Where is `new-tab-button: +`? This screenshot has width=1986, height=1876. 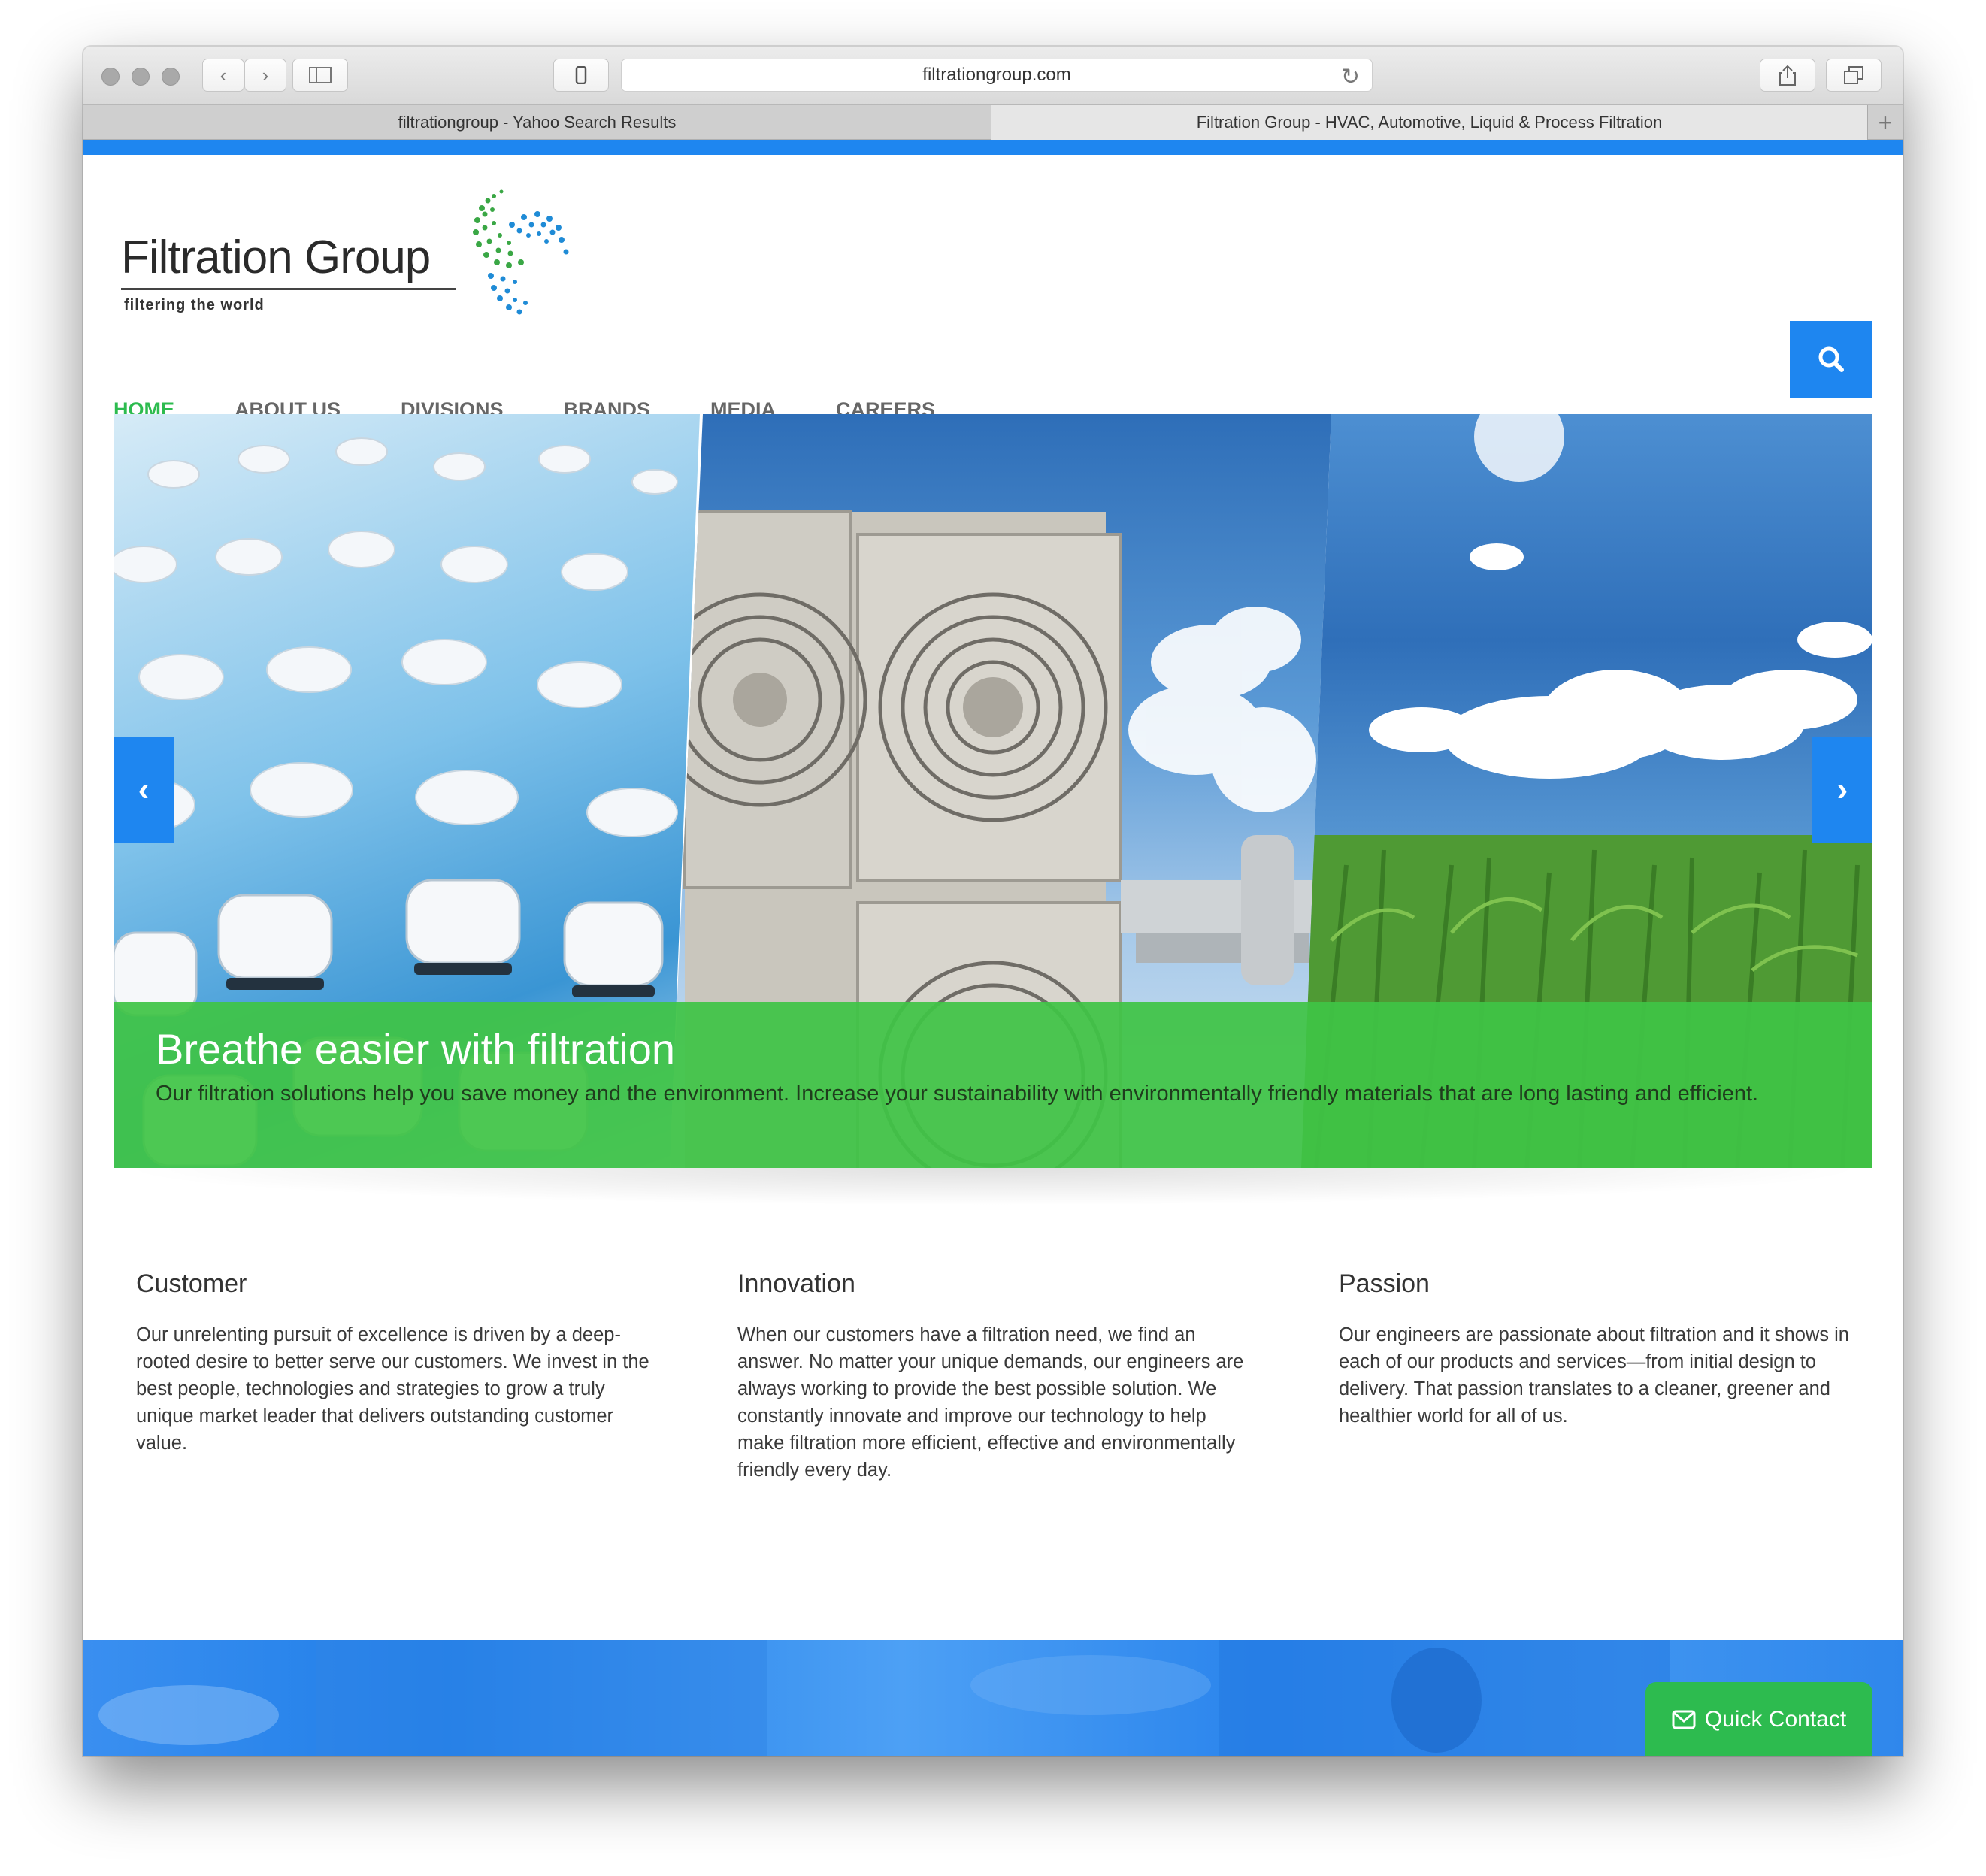 new-tab-button: + is located at coordinates (1885, 122).